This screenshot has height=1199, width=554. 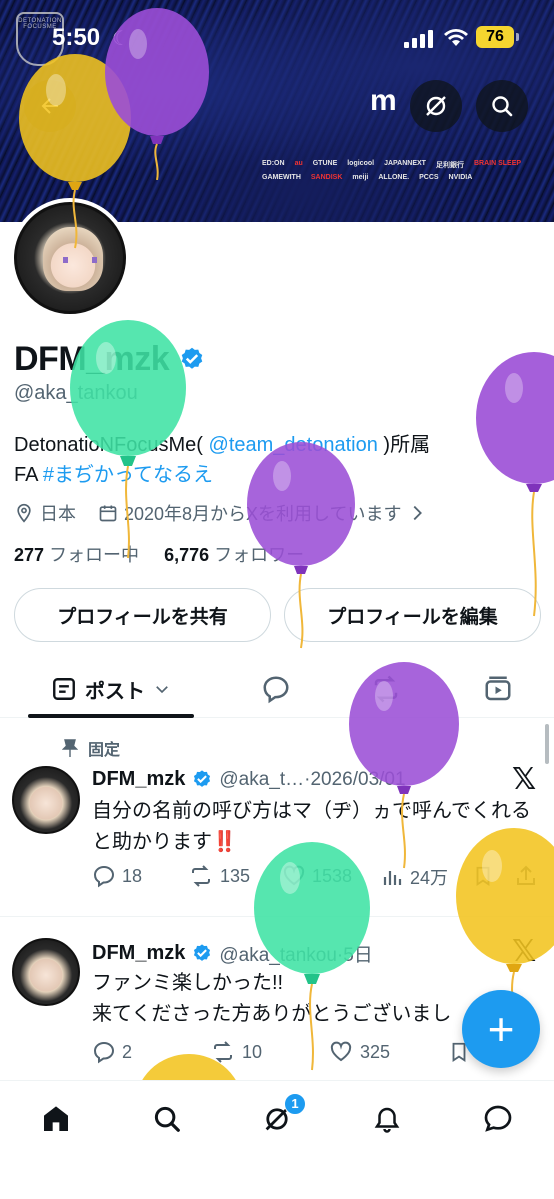 I want to click on double-exclamation-icon: ‼️, so click(x=224, y=842).